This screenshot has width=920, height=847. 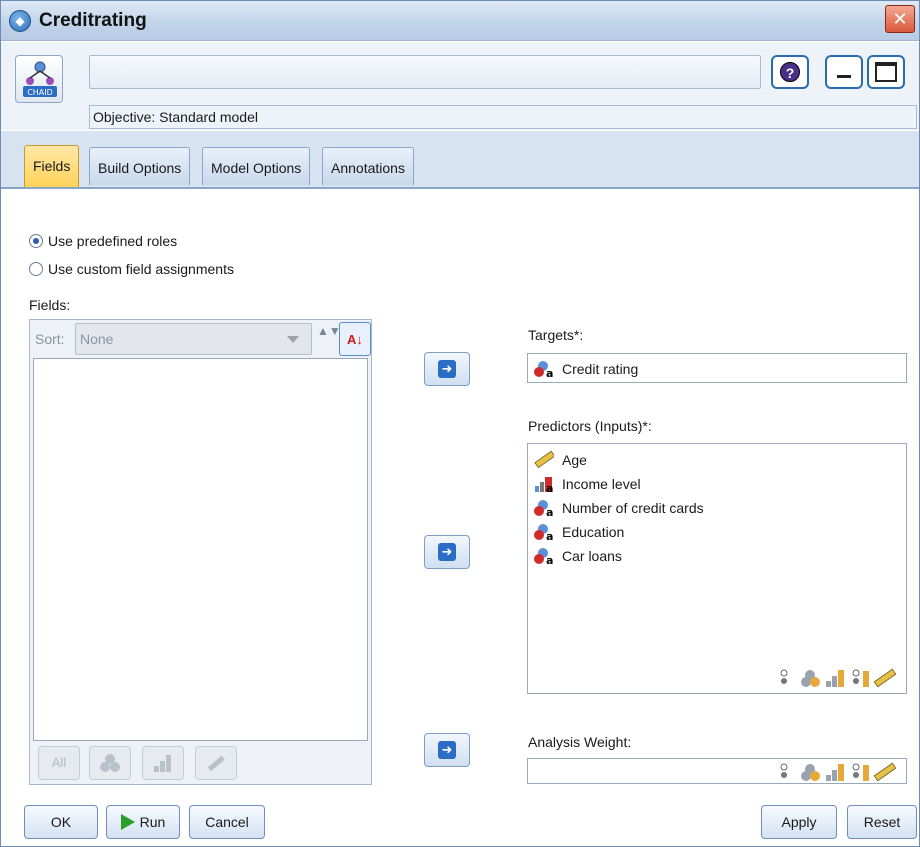 What do you see at coordinates (36, 269) in the screenshot?
I see `radio-unselected-icon` at bounding box center [36, 269].